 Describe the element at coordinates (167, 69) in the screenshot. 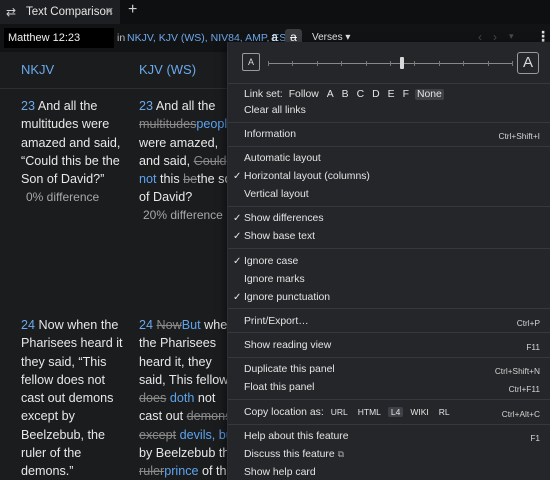

I see `column-header-kjv: KJV (WS)` at that location.